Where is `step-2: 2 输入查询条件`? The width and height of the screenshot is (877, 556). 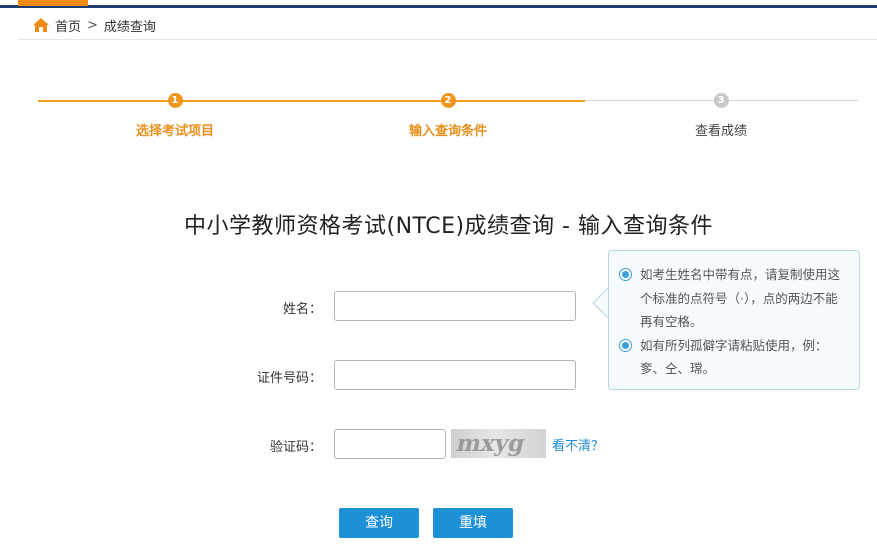 step-2: 2 输入查询条件 is located at coordinates (448, 115).